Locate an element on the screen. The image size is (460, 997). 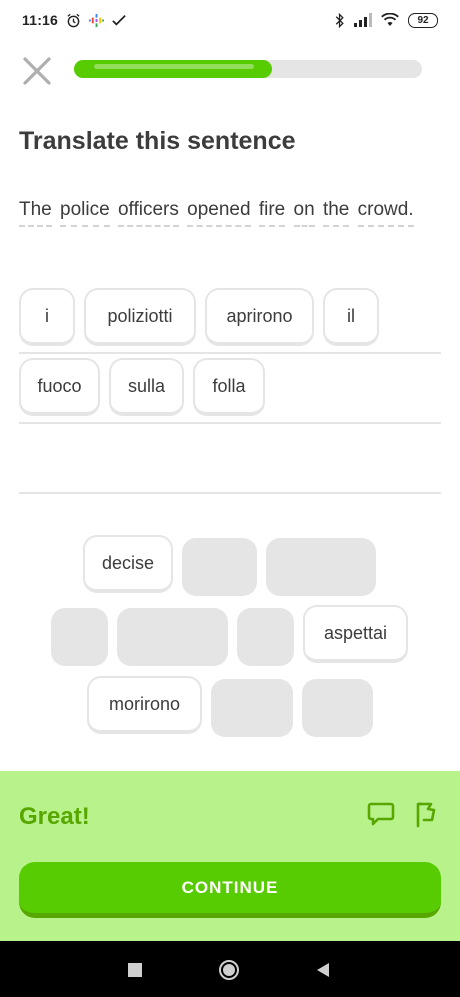
word-bank-tile: decise is located at coordinates (128, 564).